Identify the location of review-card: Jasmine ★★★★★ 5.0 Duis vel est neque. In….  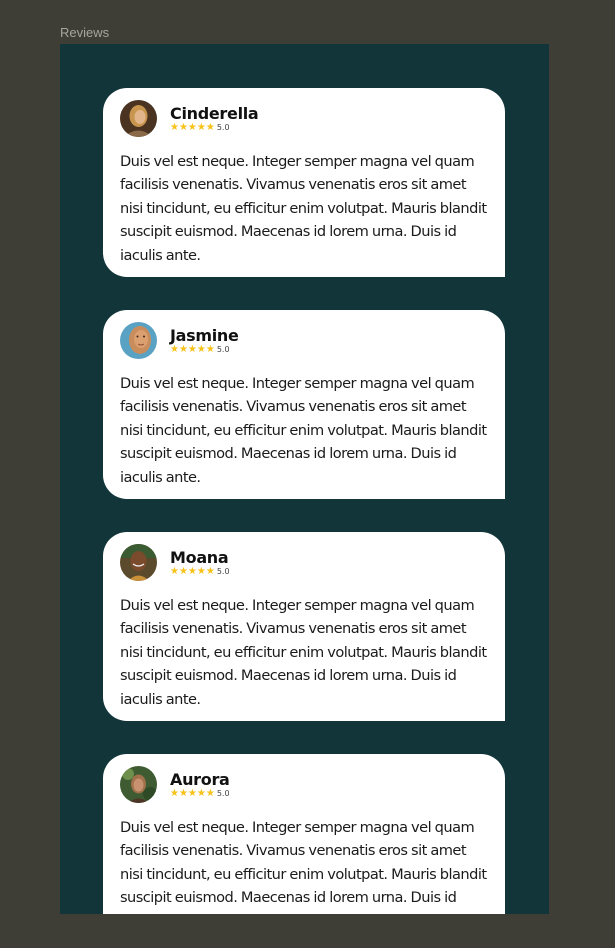
(304, 404).